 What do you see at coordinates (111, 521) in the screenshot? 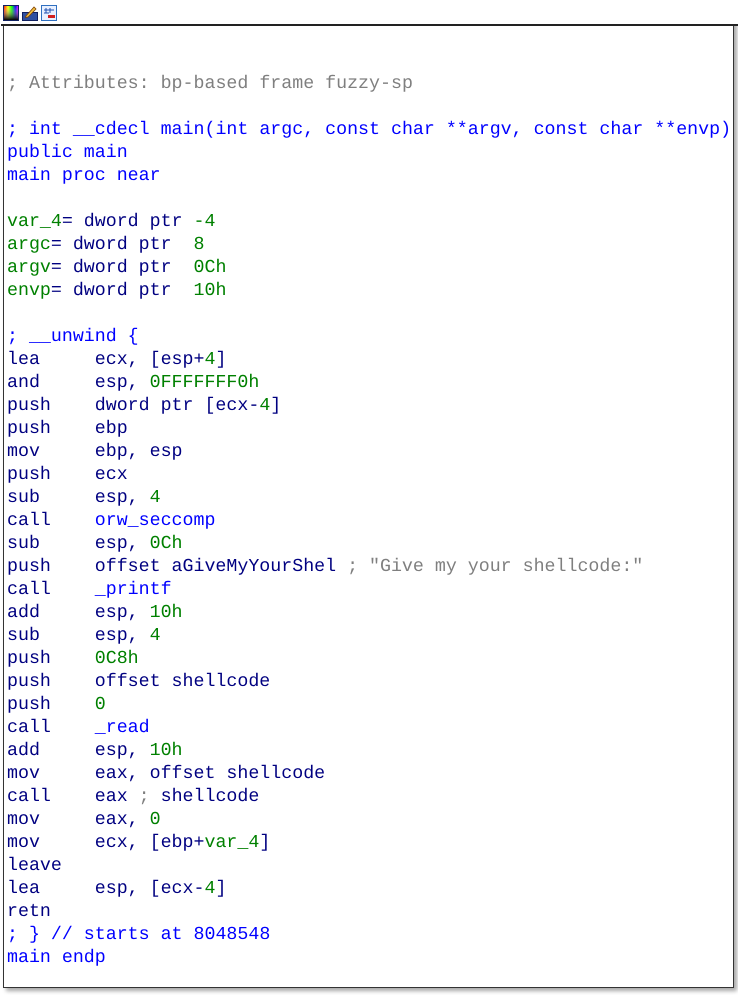
I see `code-line: call orw_seccomp` at bounding box center [111, 521].